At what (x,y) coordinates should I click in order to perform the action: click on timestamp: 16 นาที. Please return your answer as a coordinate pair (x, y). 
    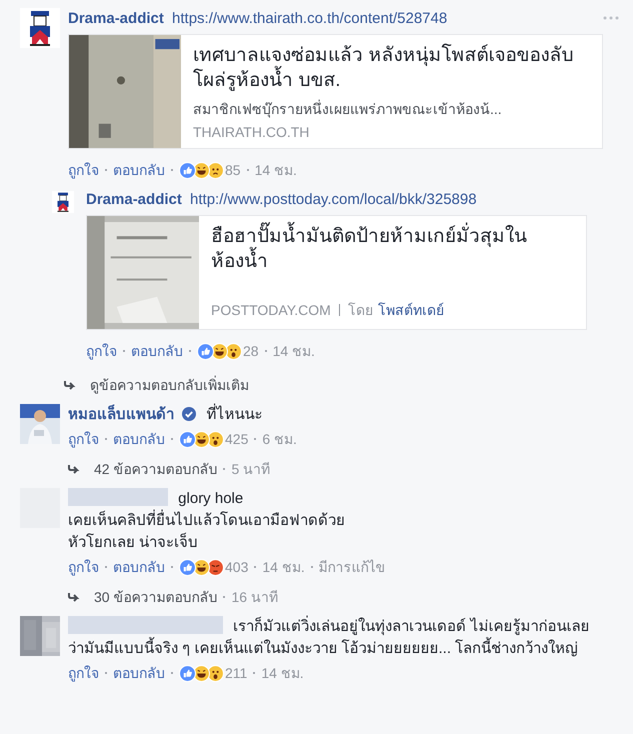
    Looking at the image, I should click on (254, 597).